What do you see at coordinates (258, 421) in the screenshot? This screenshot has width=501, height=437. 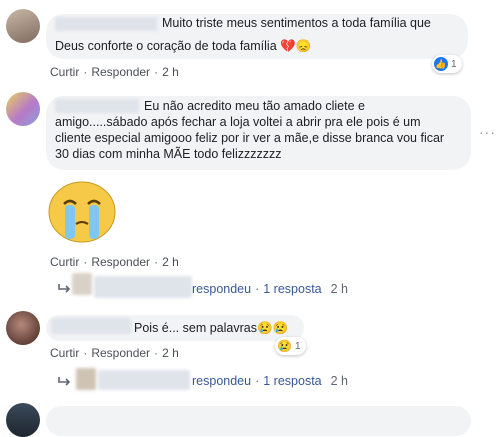 I see `comment-bubble` at bounding box center [258, 421].